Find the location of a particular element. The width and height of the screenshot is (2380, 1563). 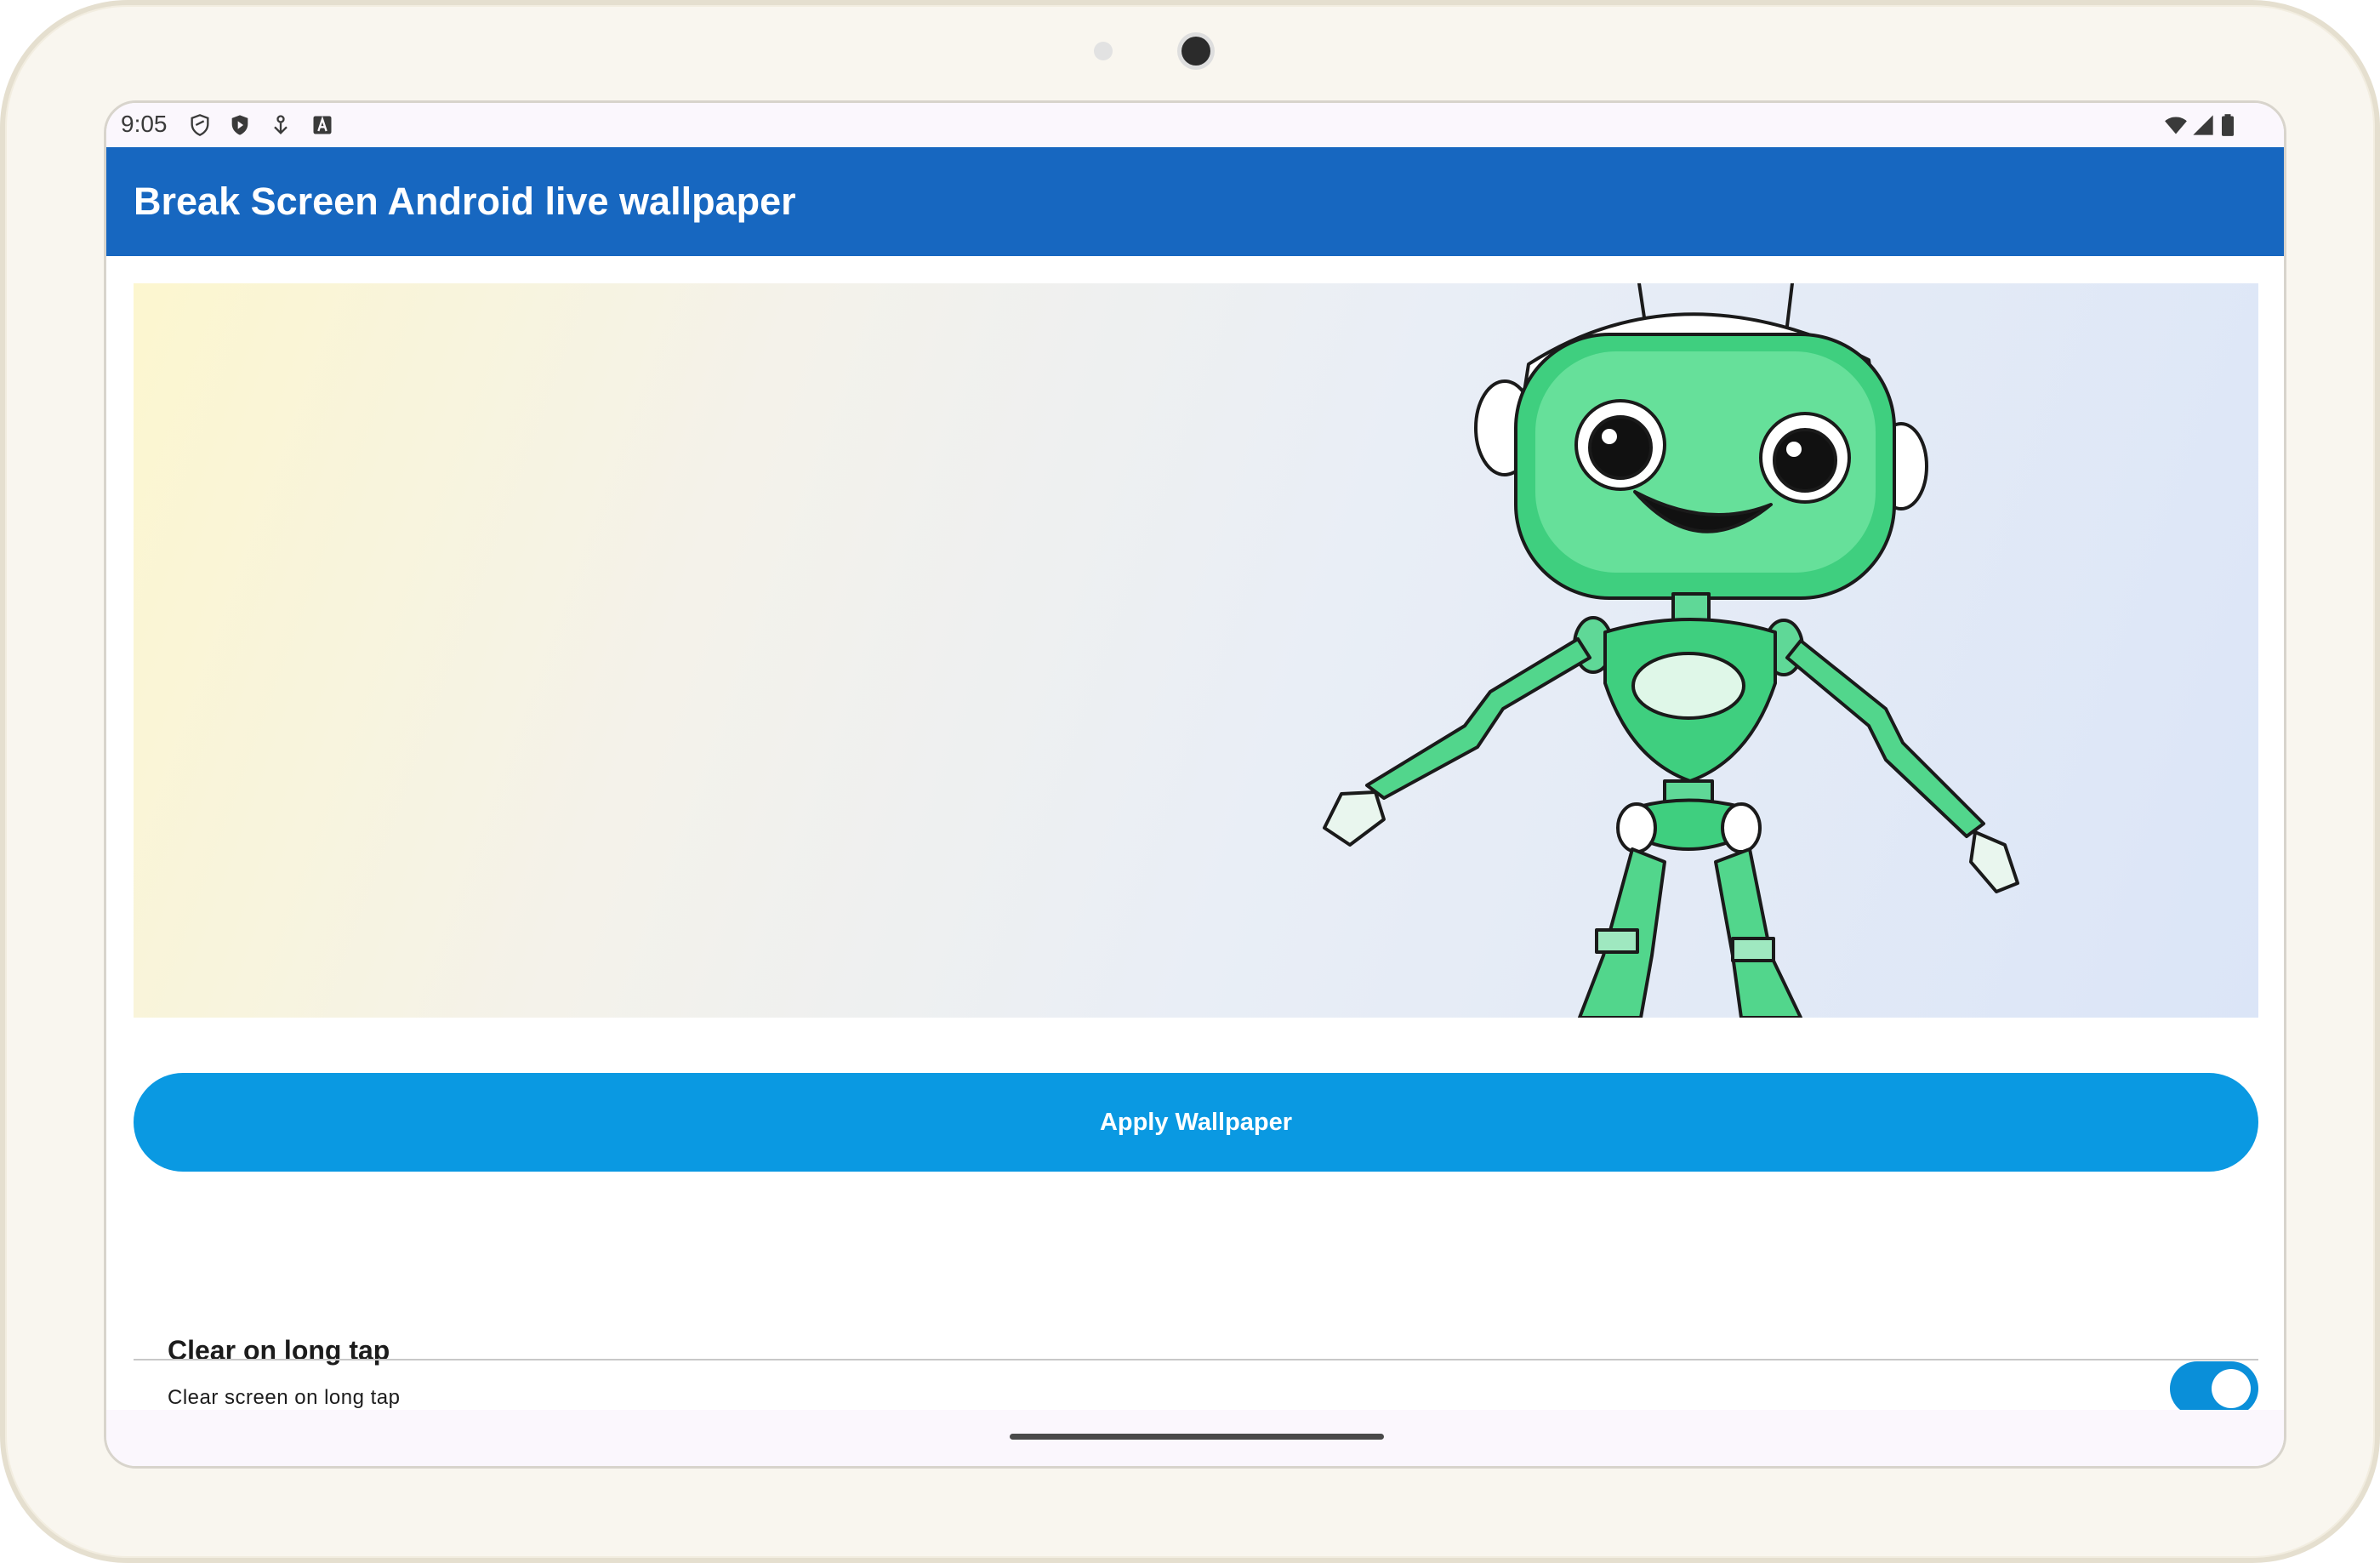

front-camera is located at coordinates (1195, 51).